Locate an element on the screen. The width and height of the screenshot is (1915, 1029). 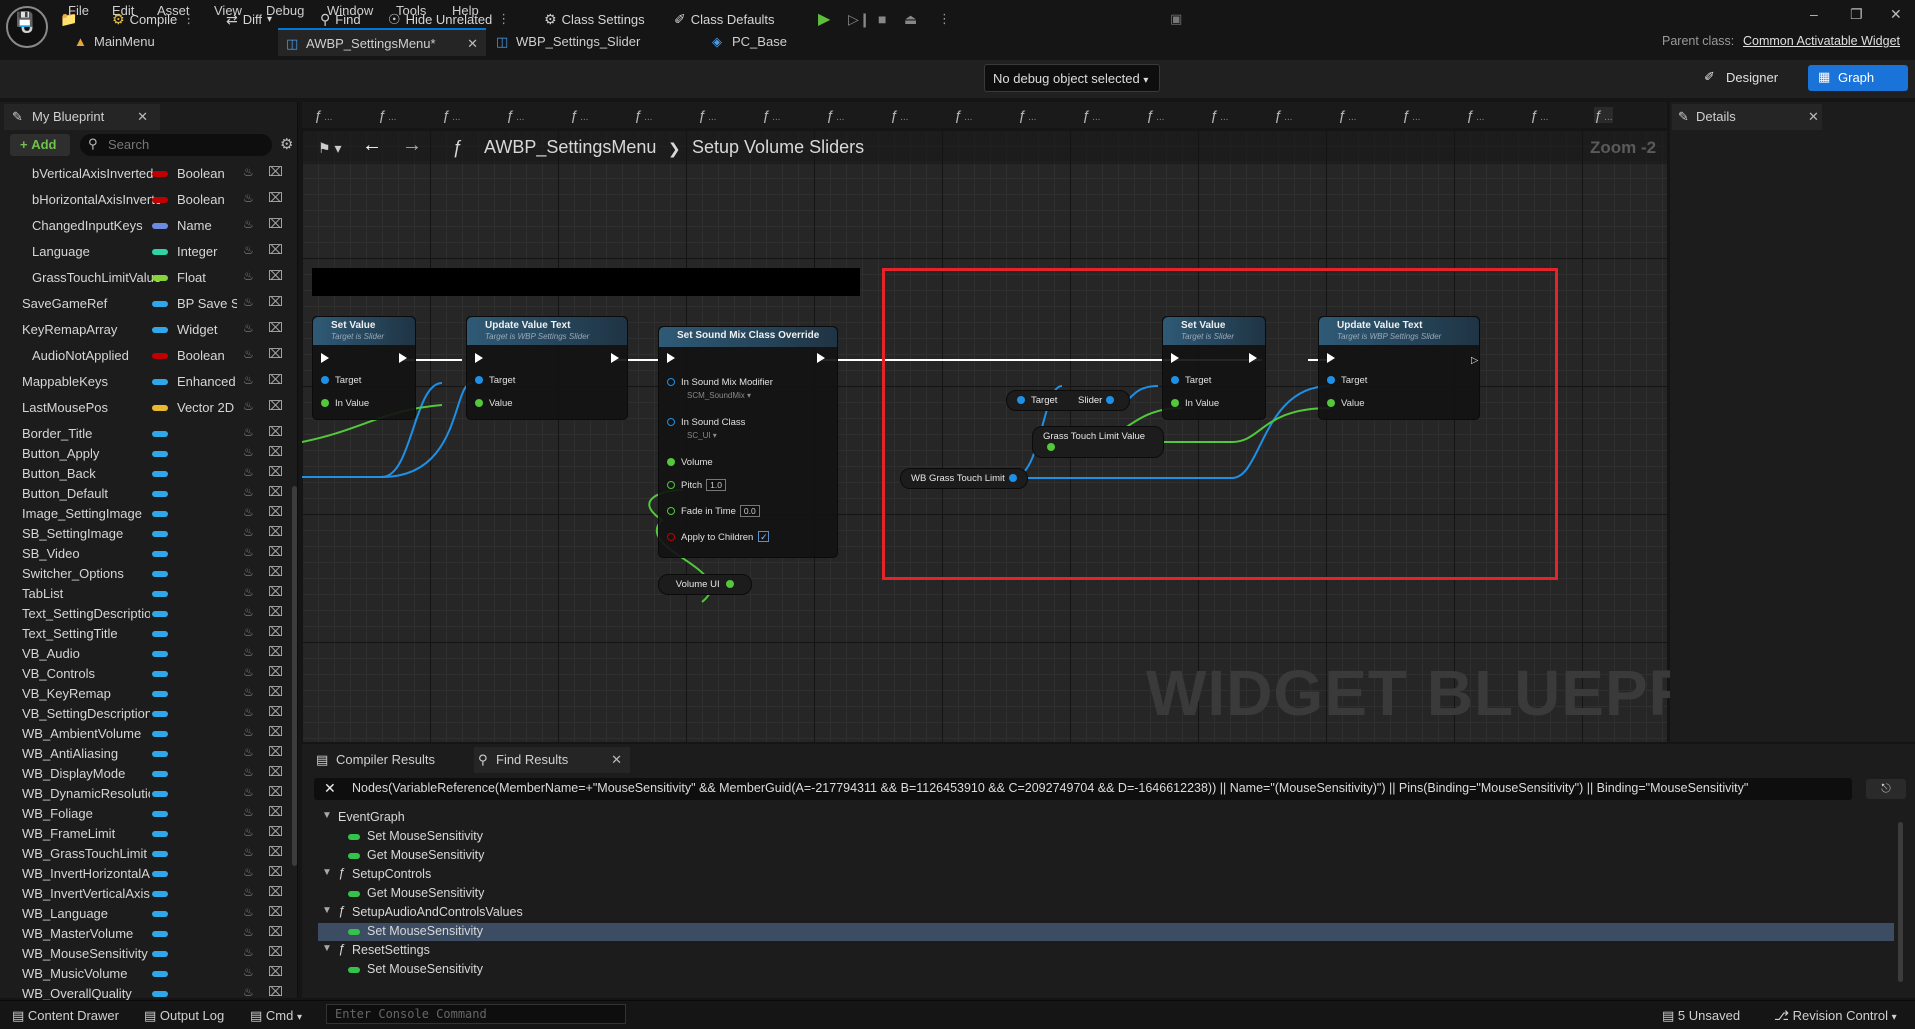
sound-class-select: SC_UI ▾ is located at coordinates (702, 435).